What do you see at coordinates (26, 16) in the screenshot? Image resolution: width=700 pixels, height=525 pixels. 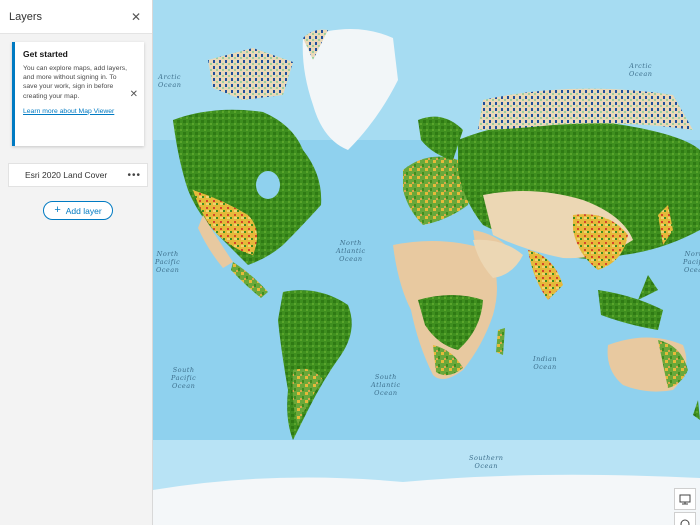 I see `panel-title: Layers` at bounding box center [26, 16].